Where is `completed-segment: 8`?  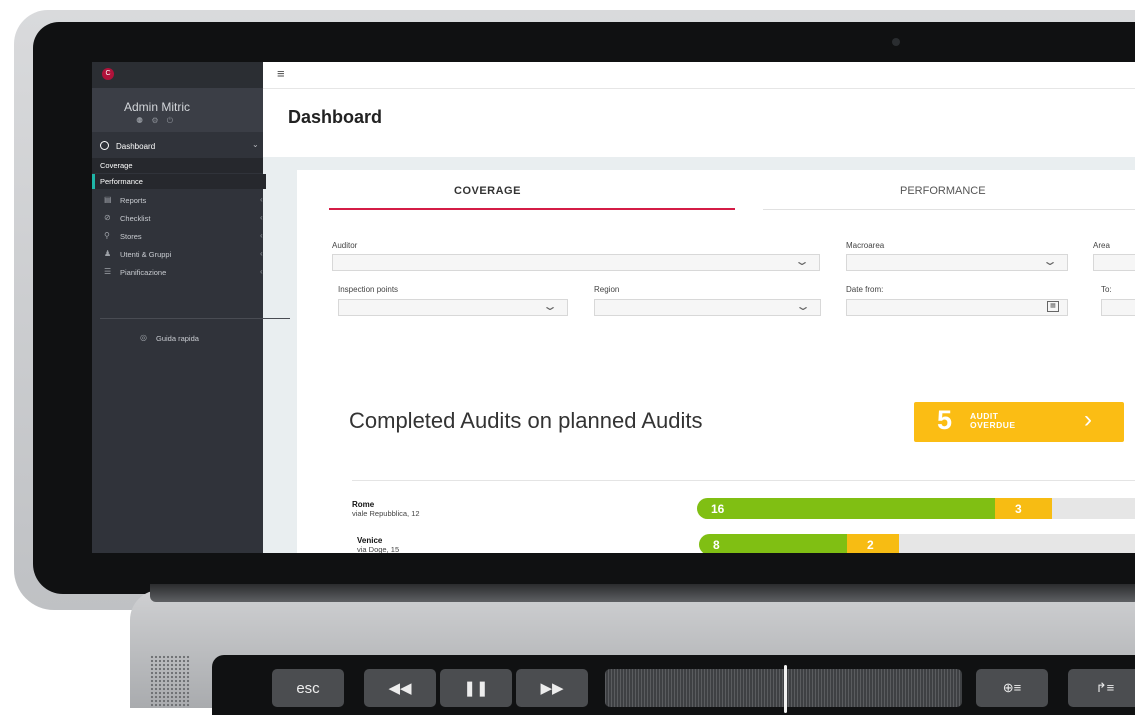 completed-segment: 8 is located at coordinates (773, 543).